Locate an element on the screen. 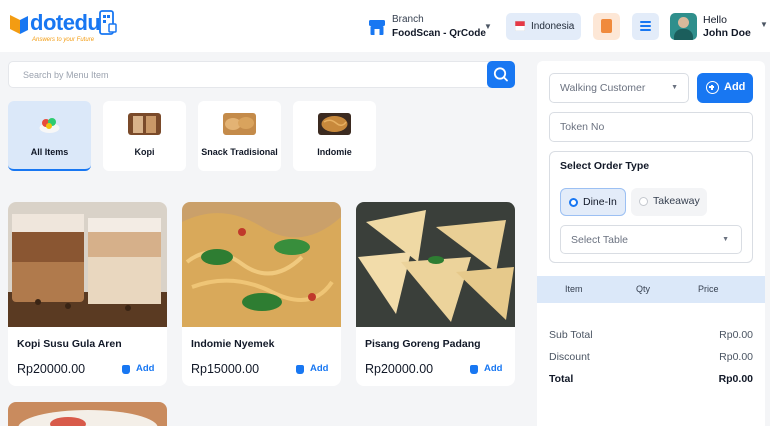  search-button is located at coordinates (501, 74).